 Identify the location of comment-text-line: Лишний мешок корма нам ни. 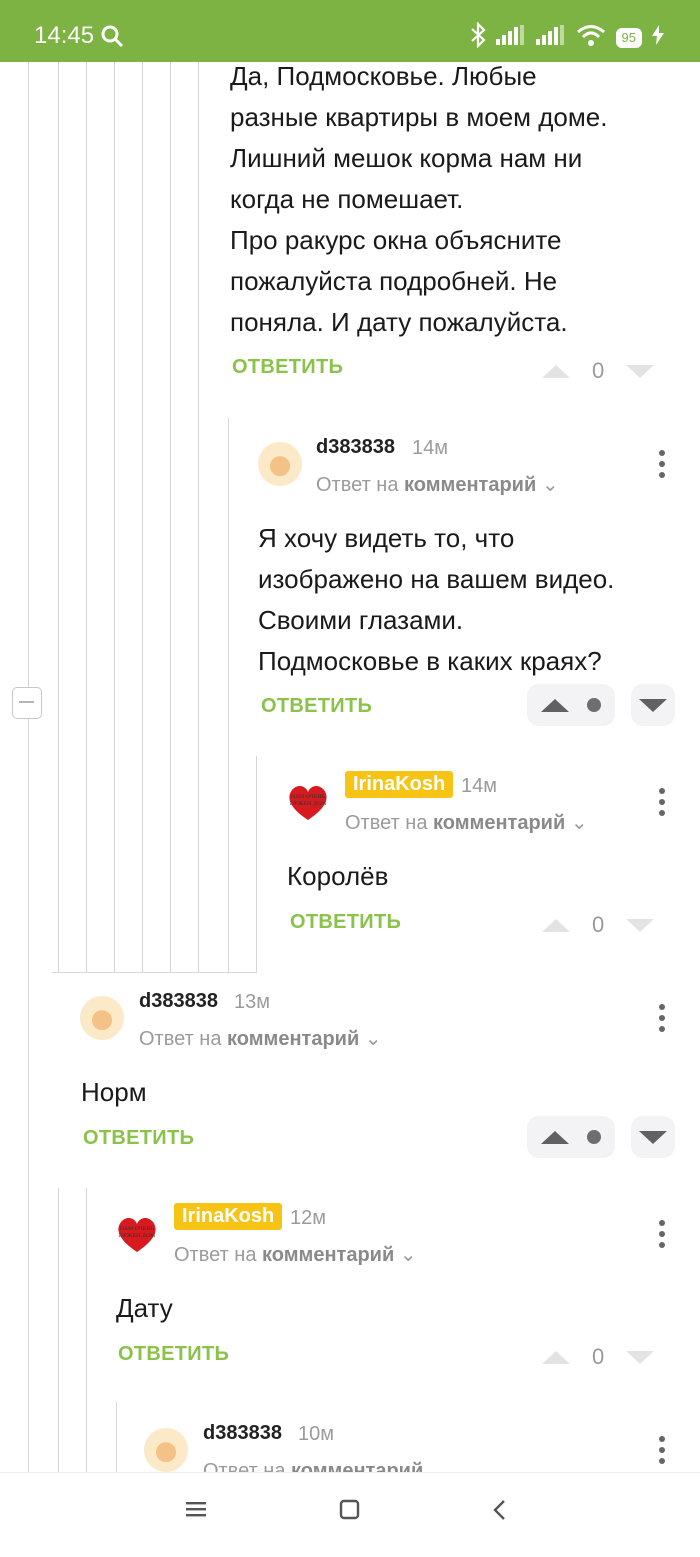
(406, 158).